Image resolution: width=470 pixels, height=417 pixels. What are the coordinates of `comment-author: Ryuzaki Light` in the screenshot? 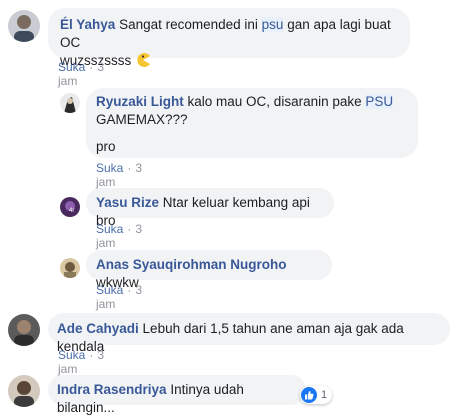 It's located at (140, 101).